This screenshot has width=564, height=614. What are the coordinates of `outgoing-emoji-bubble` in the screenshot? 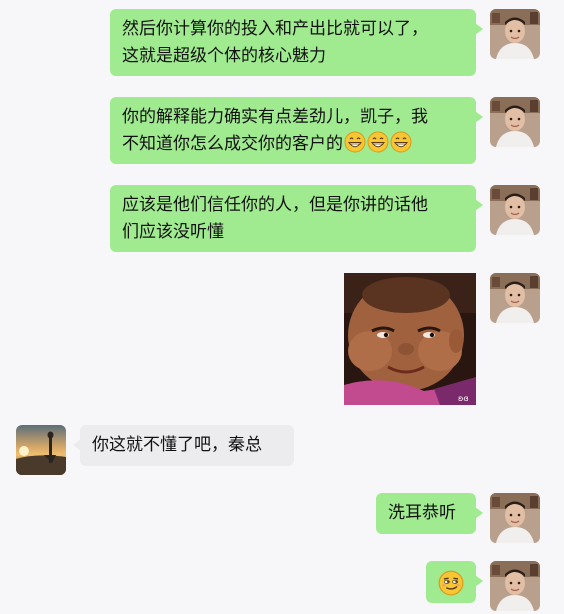 It's located at (454, 582).